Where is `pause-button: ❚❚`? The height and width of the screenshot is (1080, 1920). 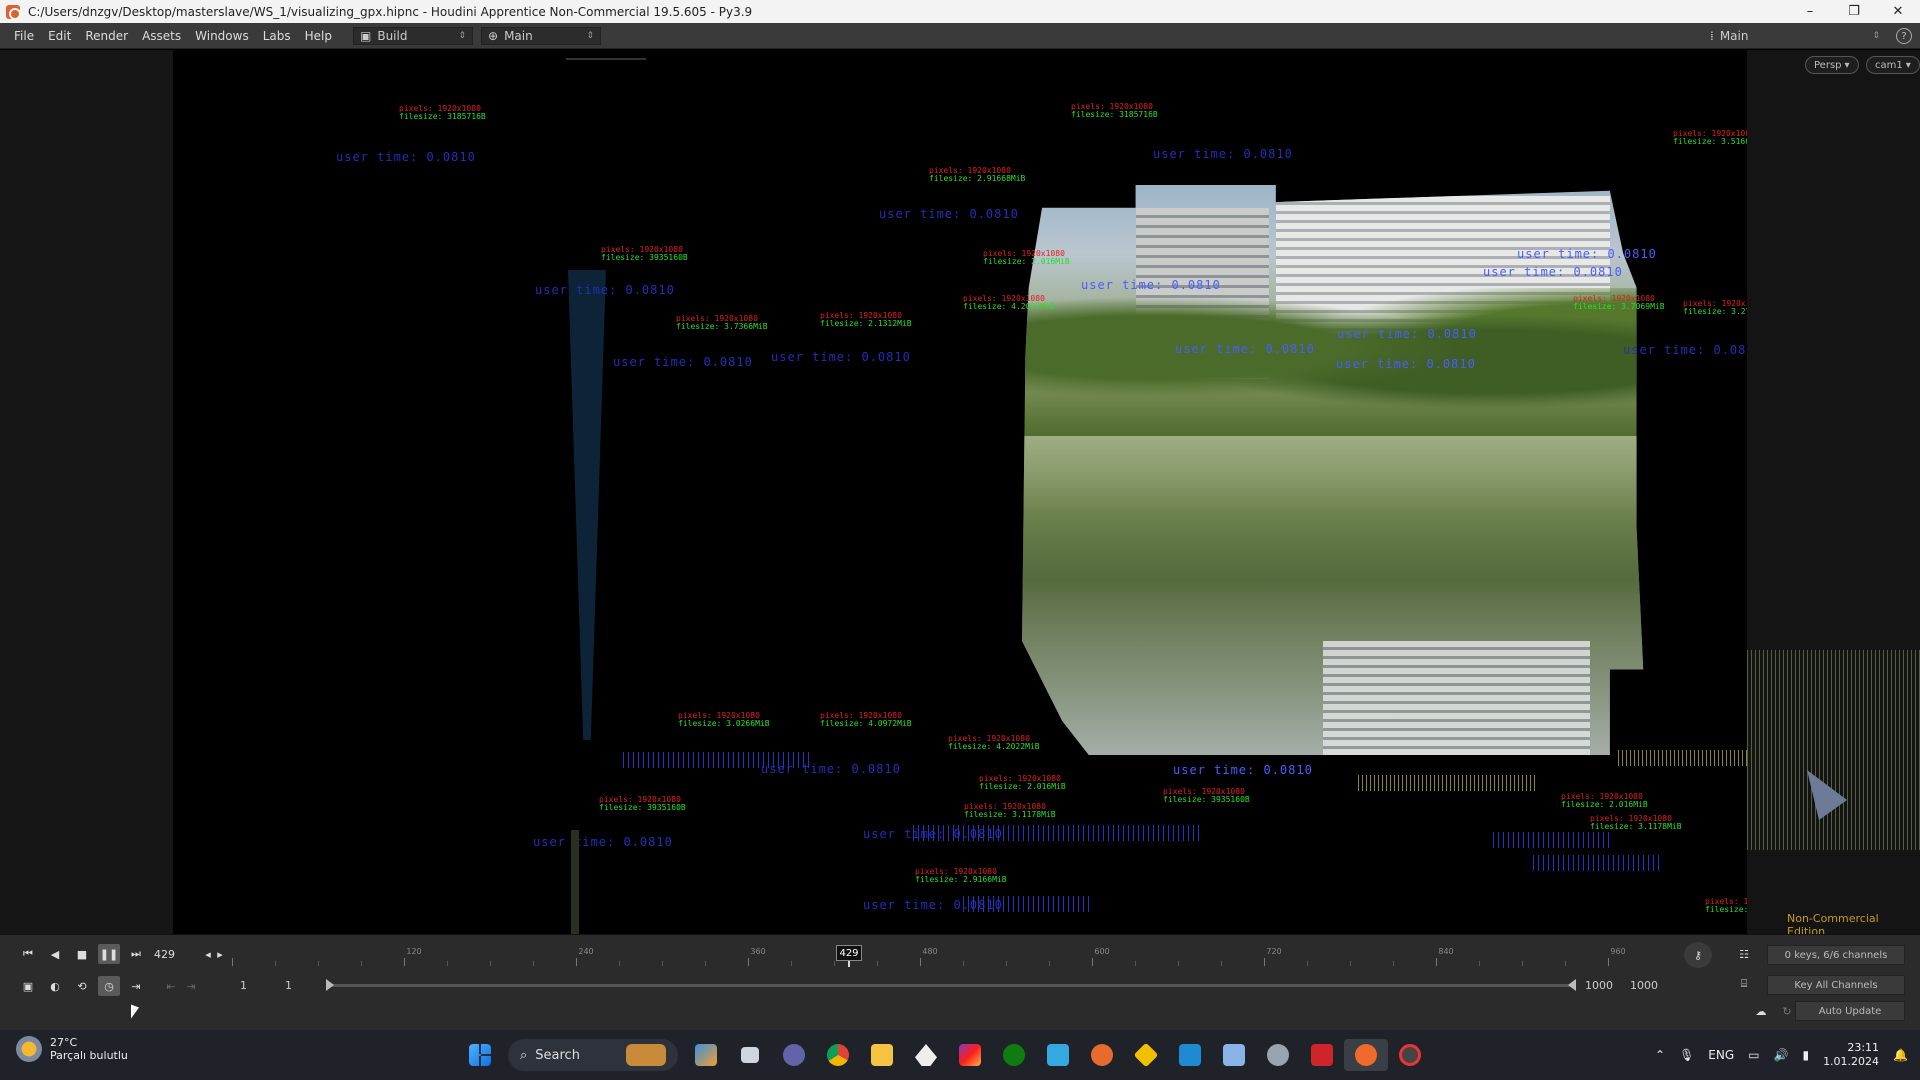 pause-button: ❚❚ is located at coordinates (109, 954).